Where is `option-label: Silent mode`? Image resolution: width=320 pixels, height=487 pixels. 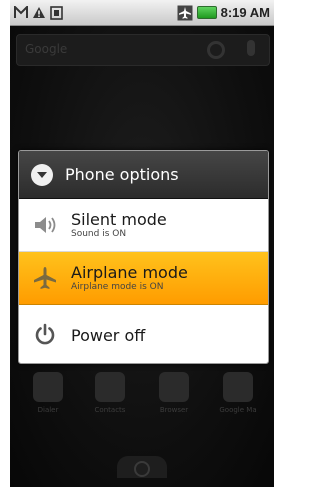 option-label: Silent mode is located at coordinates (119, 219).